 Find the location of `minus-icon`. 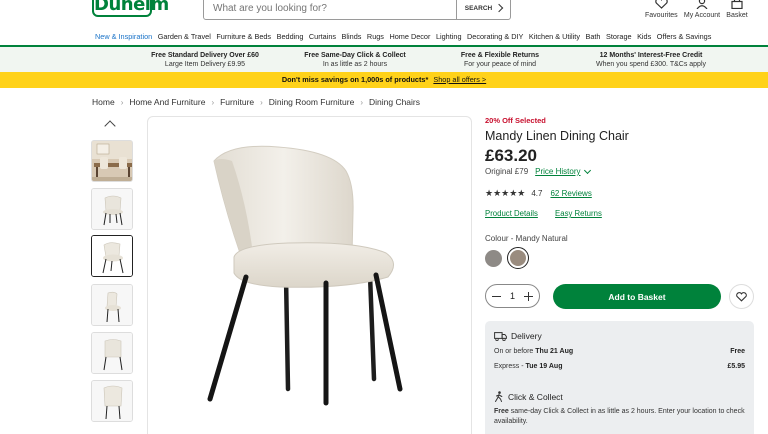

minus-icon is located at coordinates (496, 296).